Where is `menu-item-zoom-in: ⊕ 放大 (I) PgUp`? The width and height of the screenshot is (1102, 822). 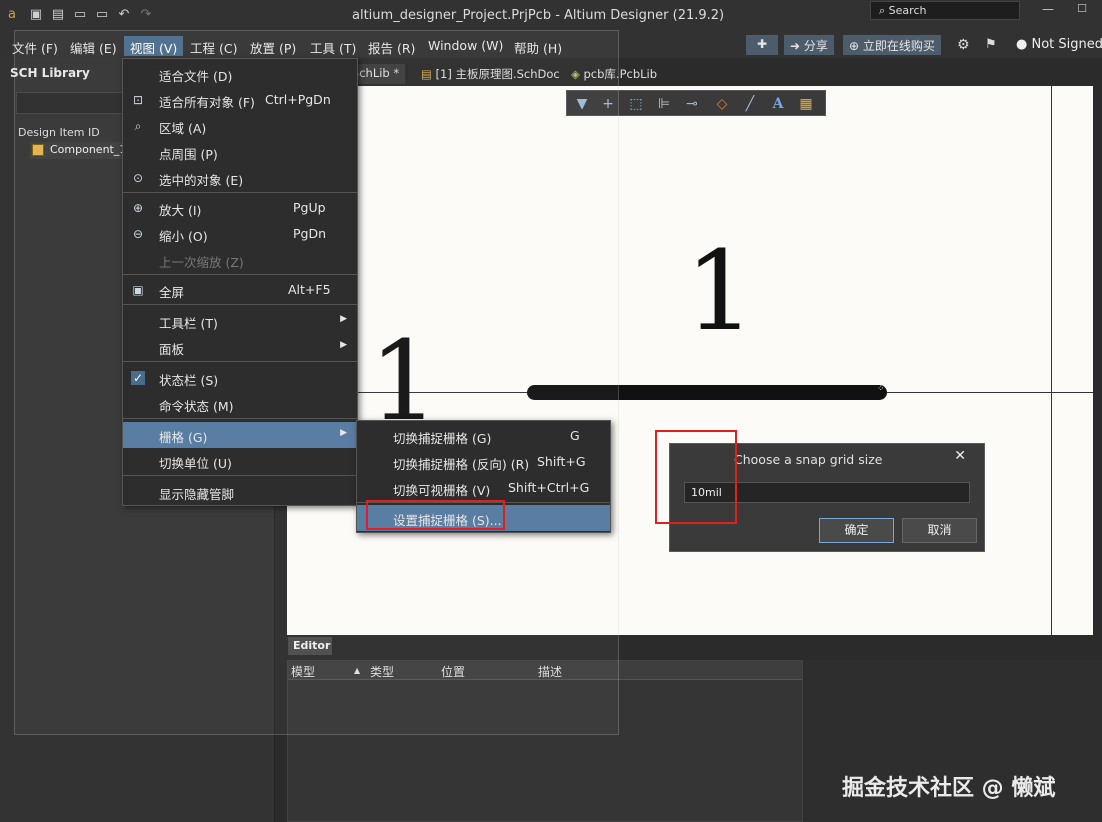
menu-item-zoom-in: ⊕ 放大 (I) PgUp is located at coordinates (240, 208).